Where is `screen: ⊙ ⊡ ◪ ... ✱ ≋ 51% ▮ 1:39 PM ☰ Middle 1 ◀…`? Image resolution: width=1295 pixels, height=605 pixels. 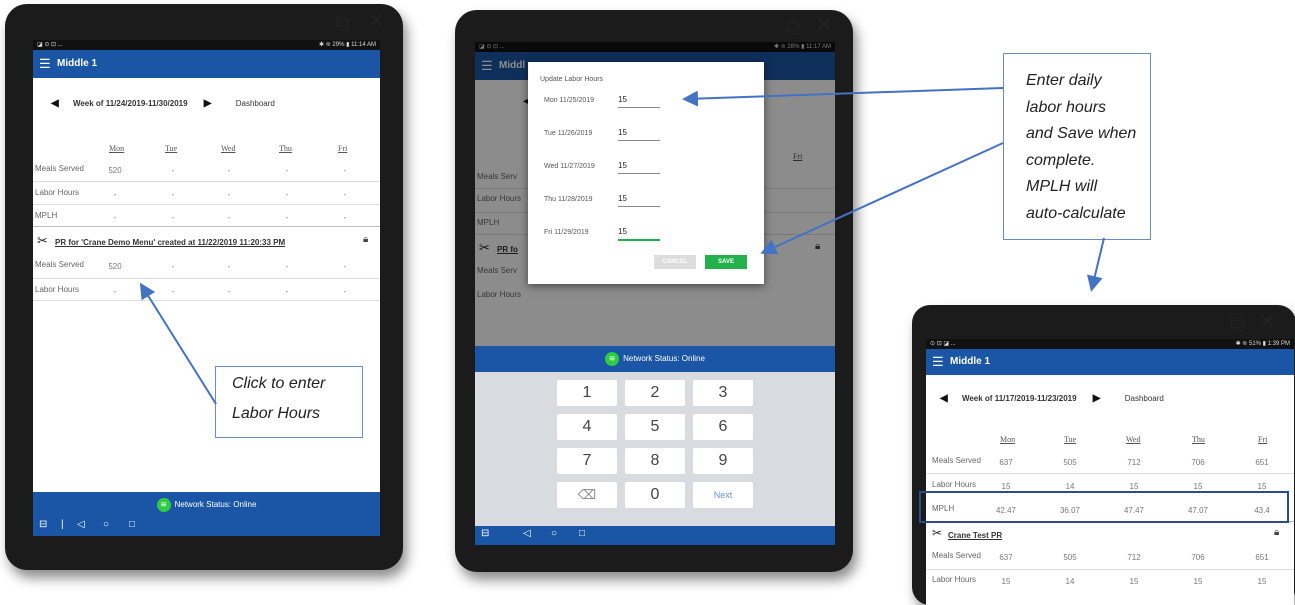
screen: ⊙ ⊡ ◪ ... ✱ ≋ 51% ▮ 1:39 PM ☰ Middle 1 ◀… is located at coordinates (1110, 472).